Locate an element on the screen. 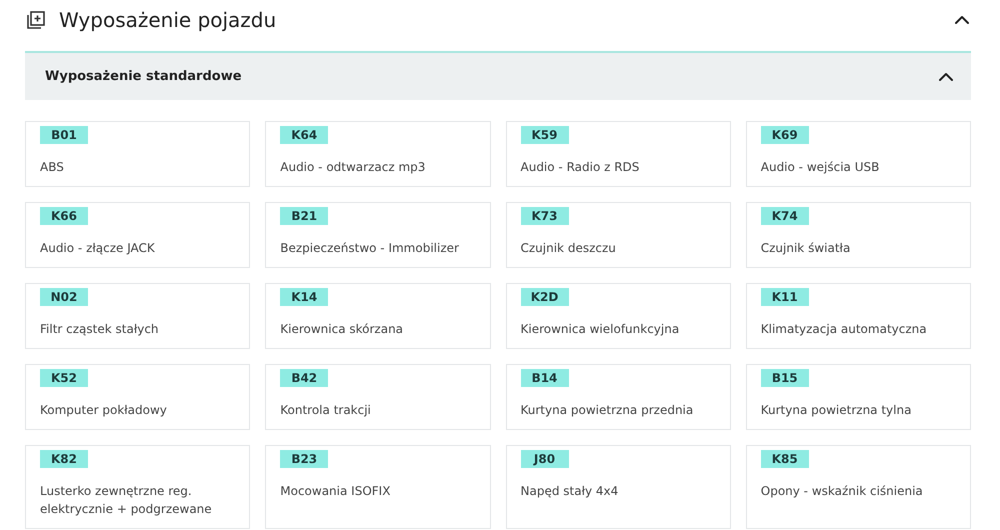 The height and width of the screenshot is (530, 1000). equipment-name: Komputer pokładowy is located at coordinates (104, 410).